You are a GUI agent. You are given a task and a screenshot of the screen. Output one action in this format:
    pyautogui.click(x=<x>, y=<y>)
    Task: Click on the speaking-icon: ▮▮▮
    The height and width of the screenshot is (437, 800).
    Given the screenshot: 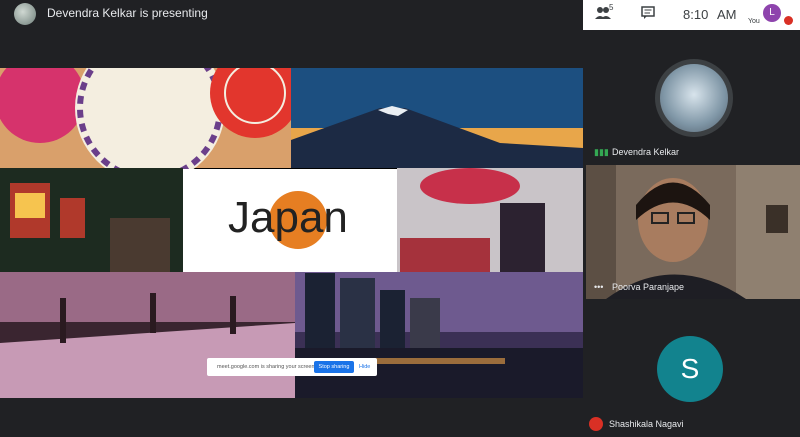 What is the action you would take?
    pyautogui.click(x=601, y=152)
    